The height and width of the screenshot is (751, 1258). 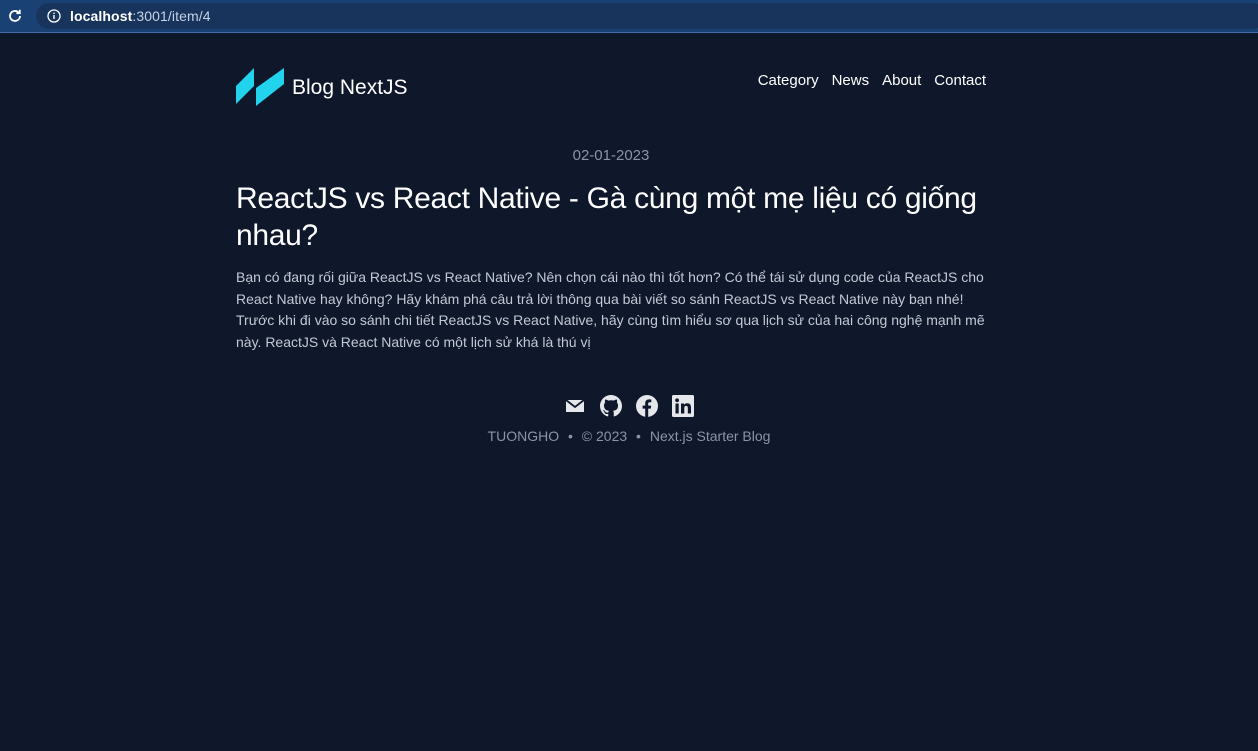 What do you see at coordinates (523, 436) in the screenshot?
I see `footer-author: TUONGHO` at bounding box center [523, 436].